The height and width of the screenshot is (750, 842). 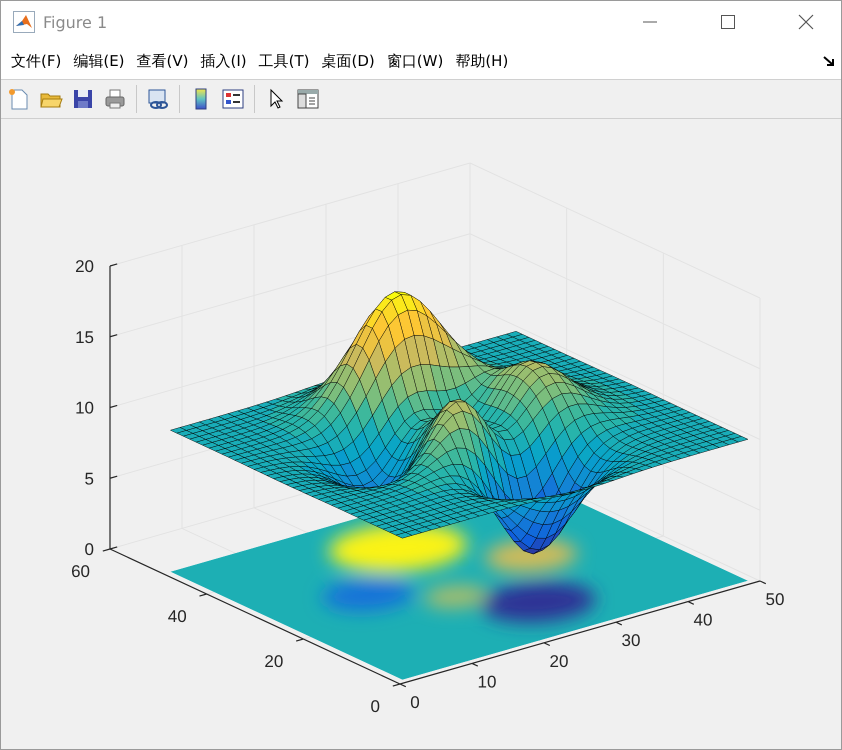 What do you see at coordinates (284, 61) in the screenshot?
I see `menu-item: 工具(T)` at bounding box center [284, 61].